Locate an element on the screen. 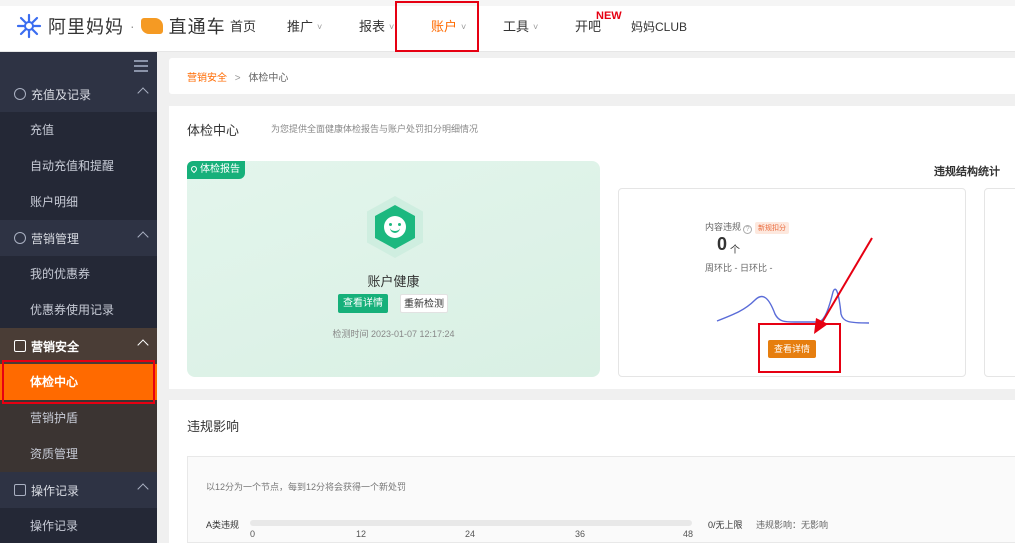 The height and width of the screenshot is (543, 1015). new-rule-tag: 新规扣分 is located at coordinates (772, 228).